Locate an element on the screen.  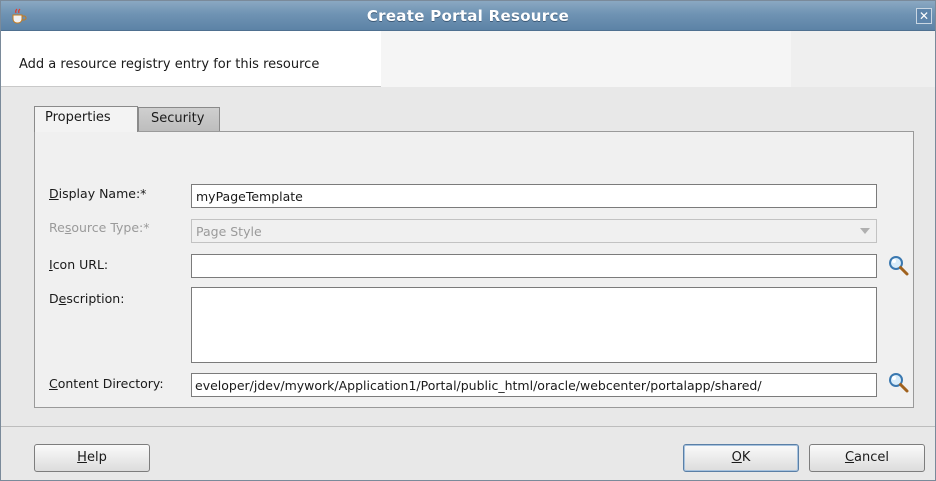
dialog-title: Create Portal Resource is located at coordinates (468, 16).